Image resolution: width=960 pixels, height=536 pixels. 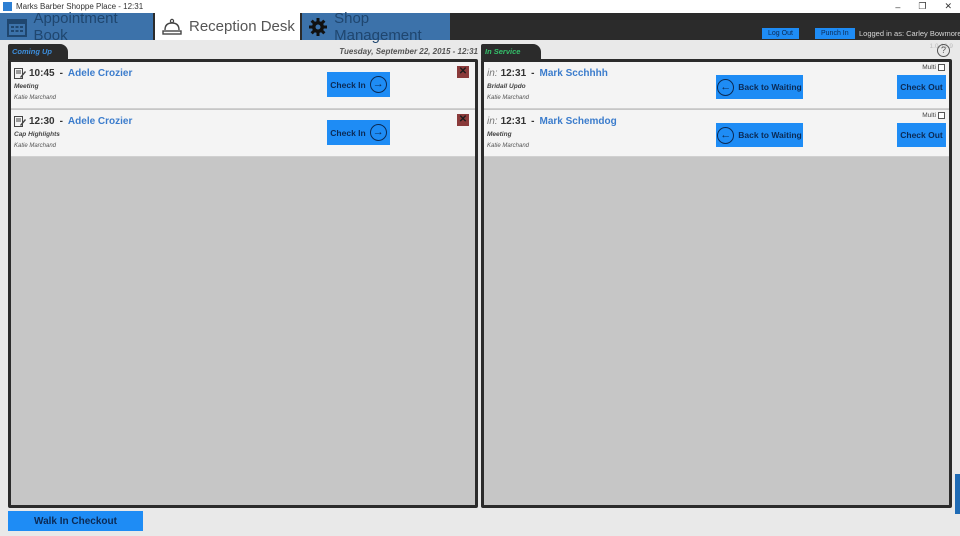 What do you see at coordinates (909, 33) in the screenshot?
I see `logged-in-user: Logged in as: Carley Bowmore` at bounding box center [909, 33].